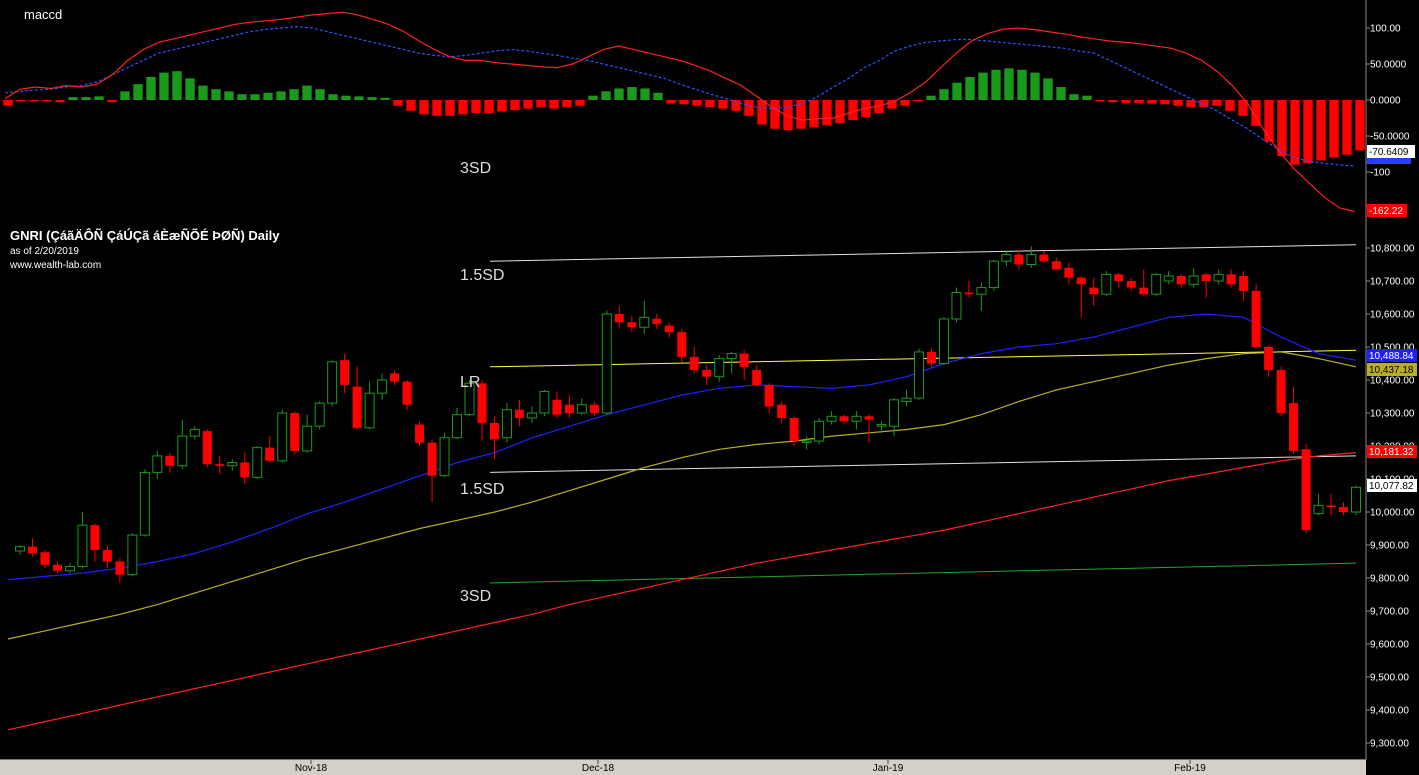 This screenshot has width=1419, height=775. What do you see at coordinates (475, 596) in the screenshot?
I see `band-label-lower-3sd: 3SD` at bounding box center [475, 596].